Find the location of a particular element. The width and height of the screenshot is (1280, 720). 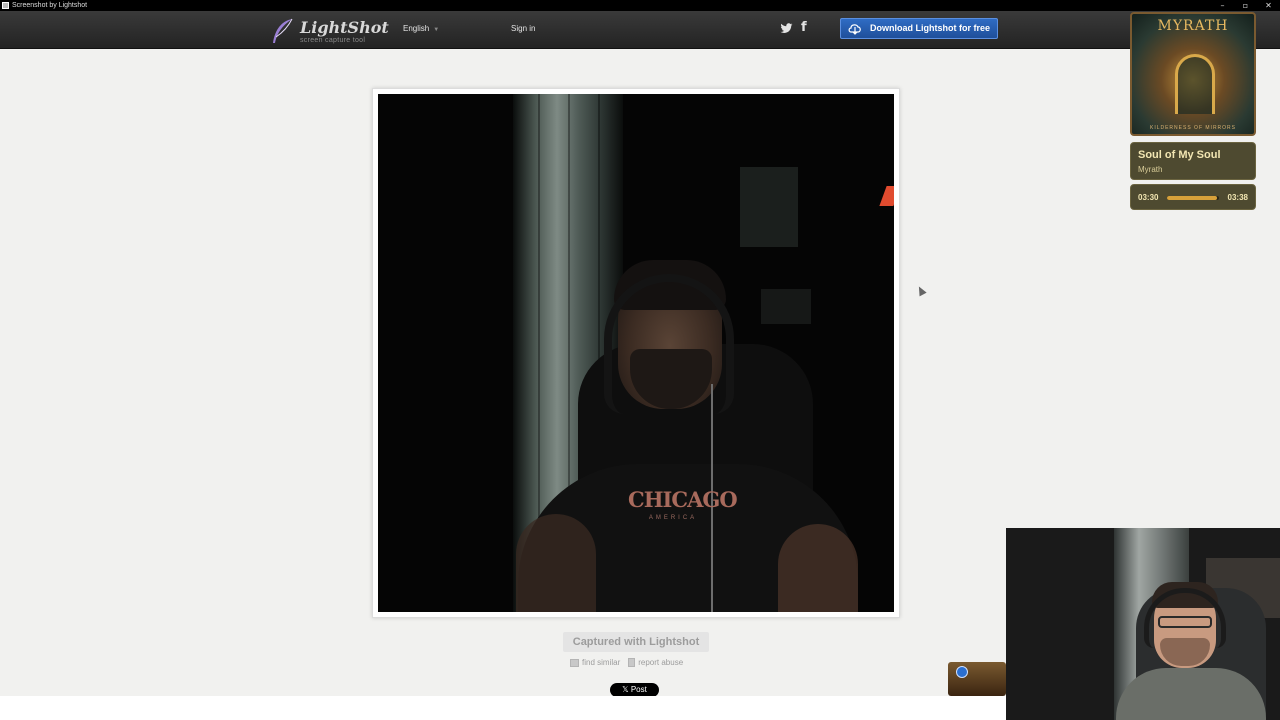

album-art-title: MYRATH is located at coordinates (1193, 26).